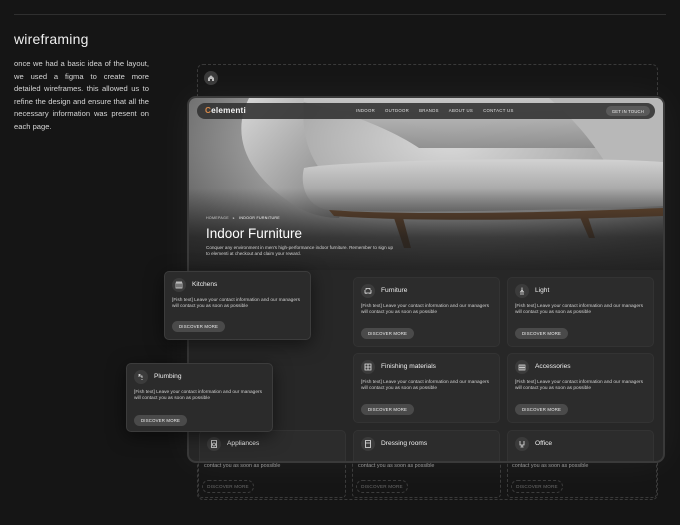  Describe the element at coordinates (397, 110) in the screenshot. I see `nav-outdoor: OUTDOOR` at that location.